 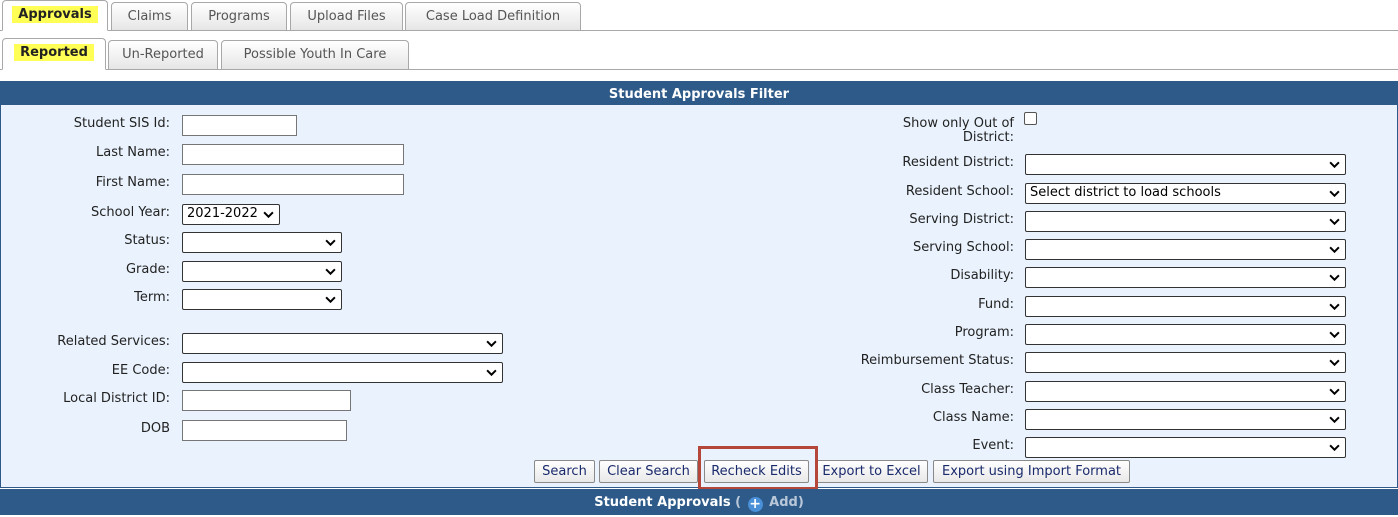 I want to click on serving-district-select, so click(x=1185, y=221).